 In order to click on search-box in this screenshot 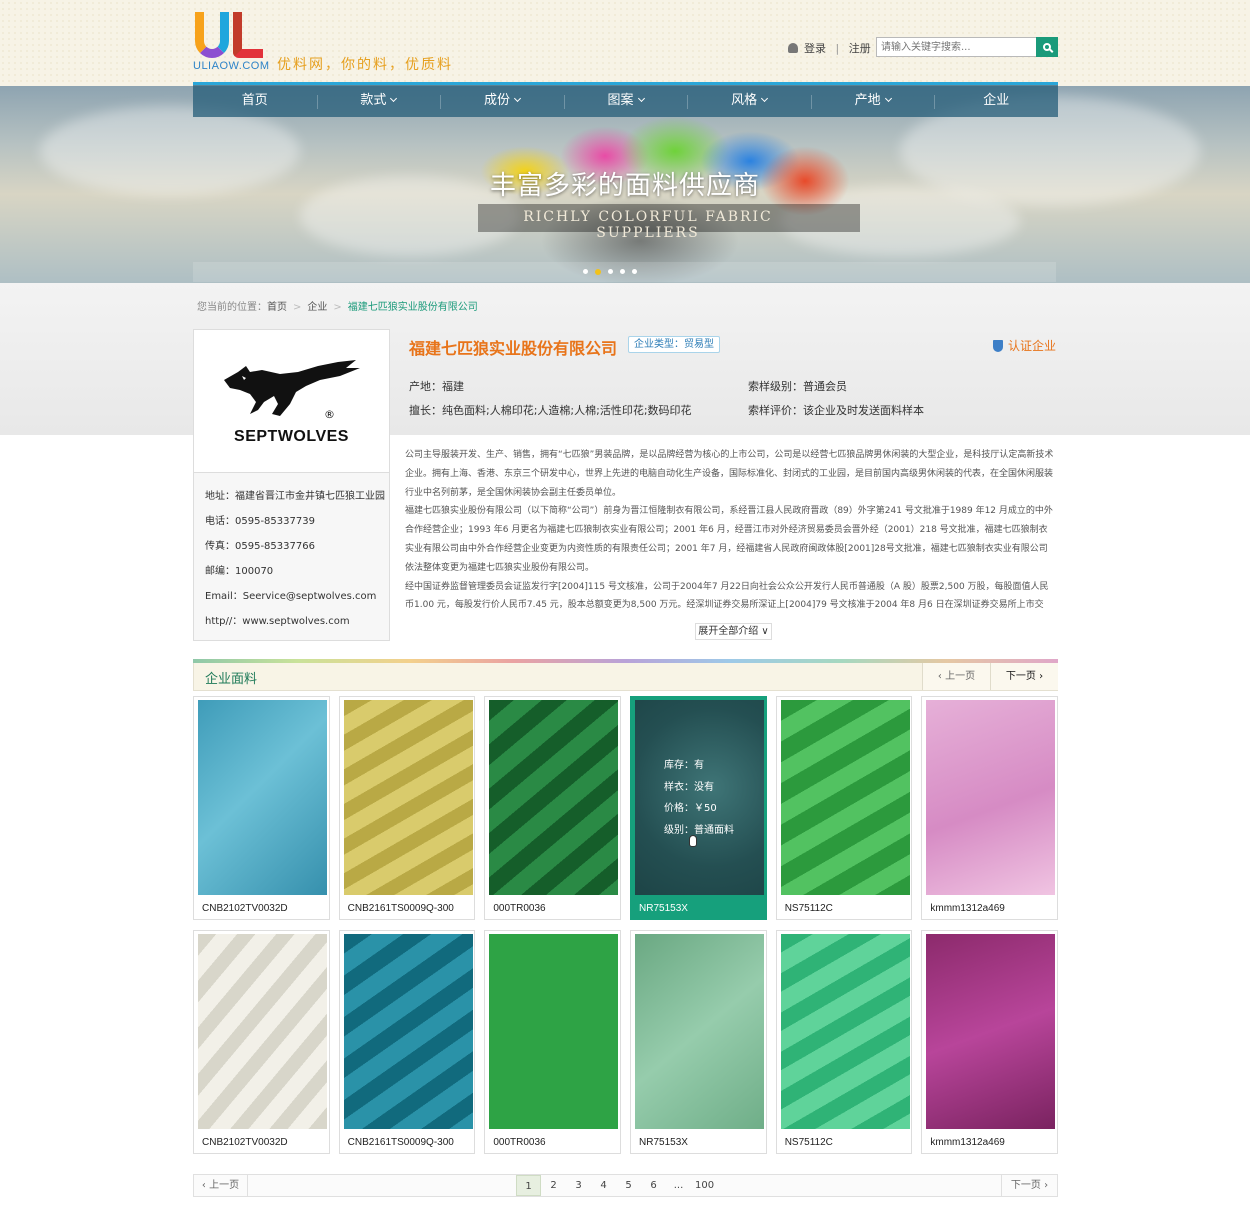, I will do `click(967, 47)`.